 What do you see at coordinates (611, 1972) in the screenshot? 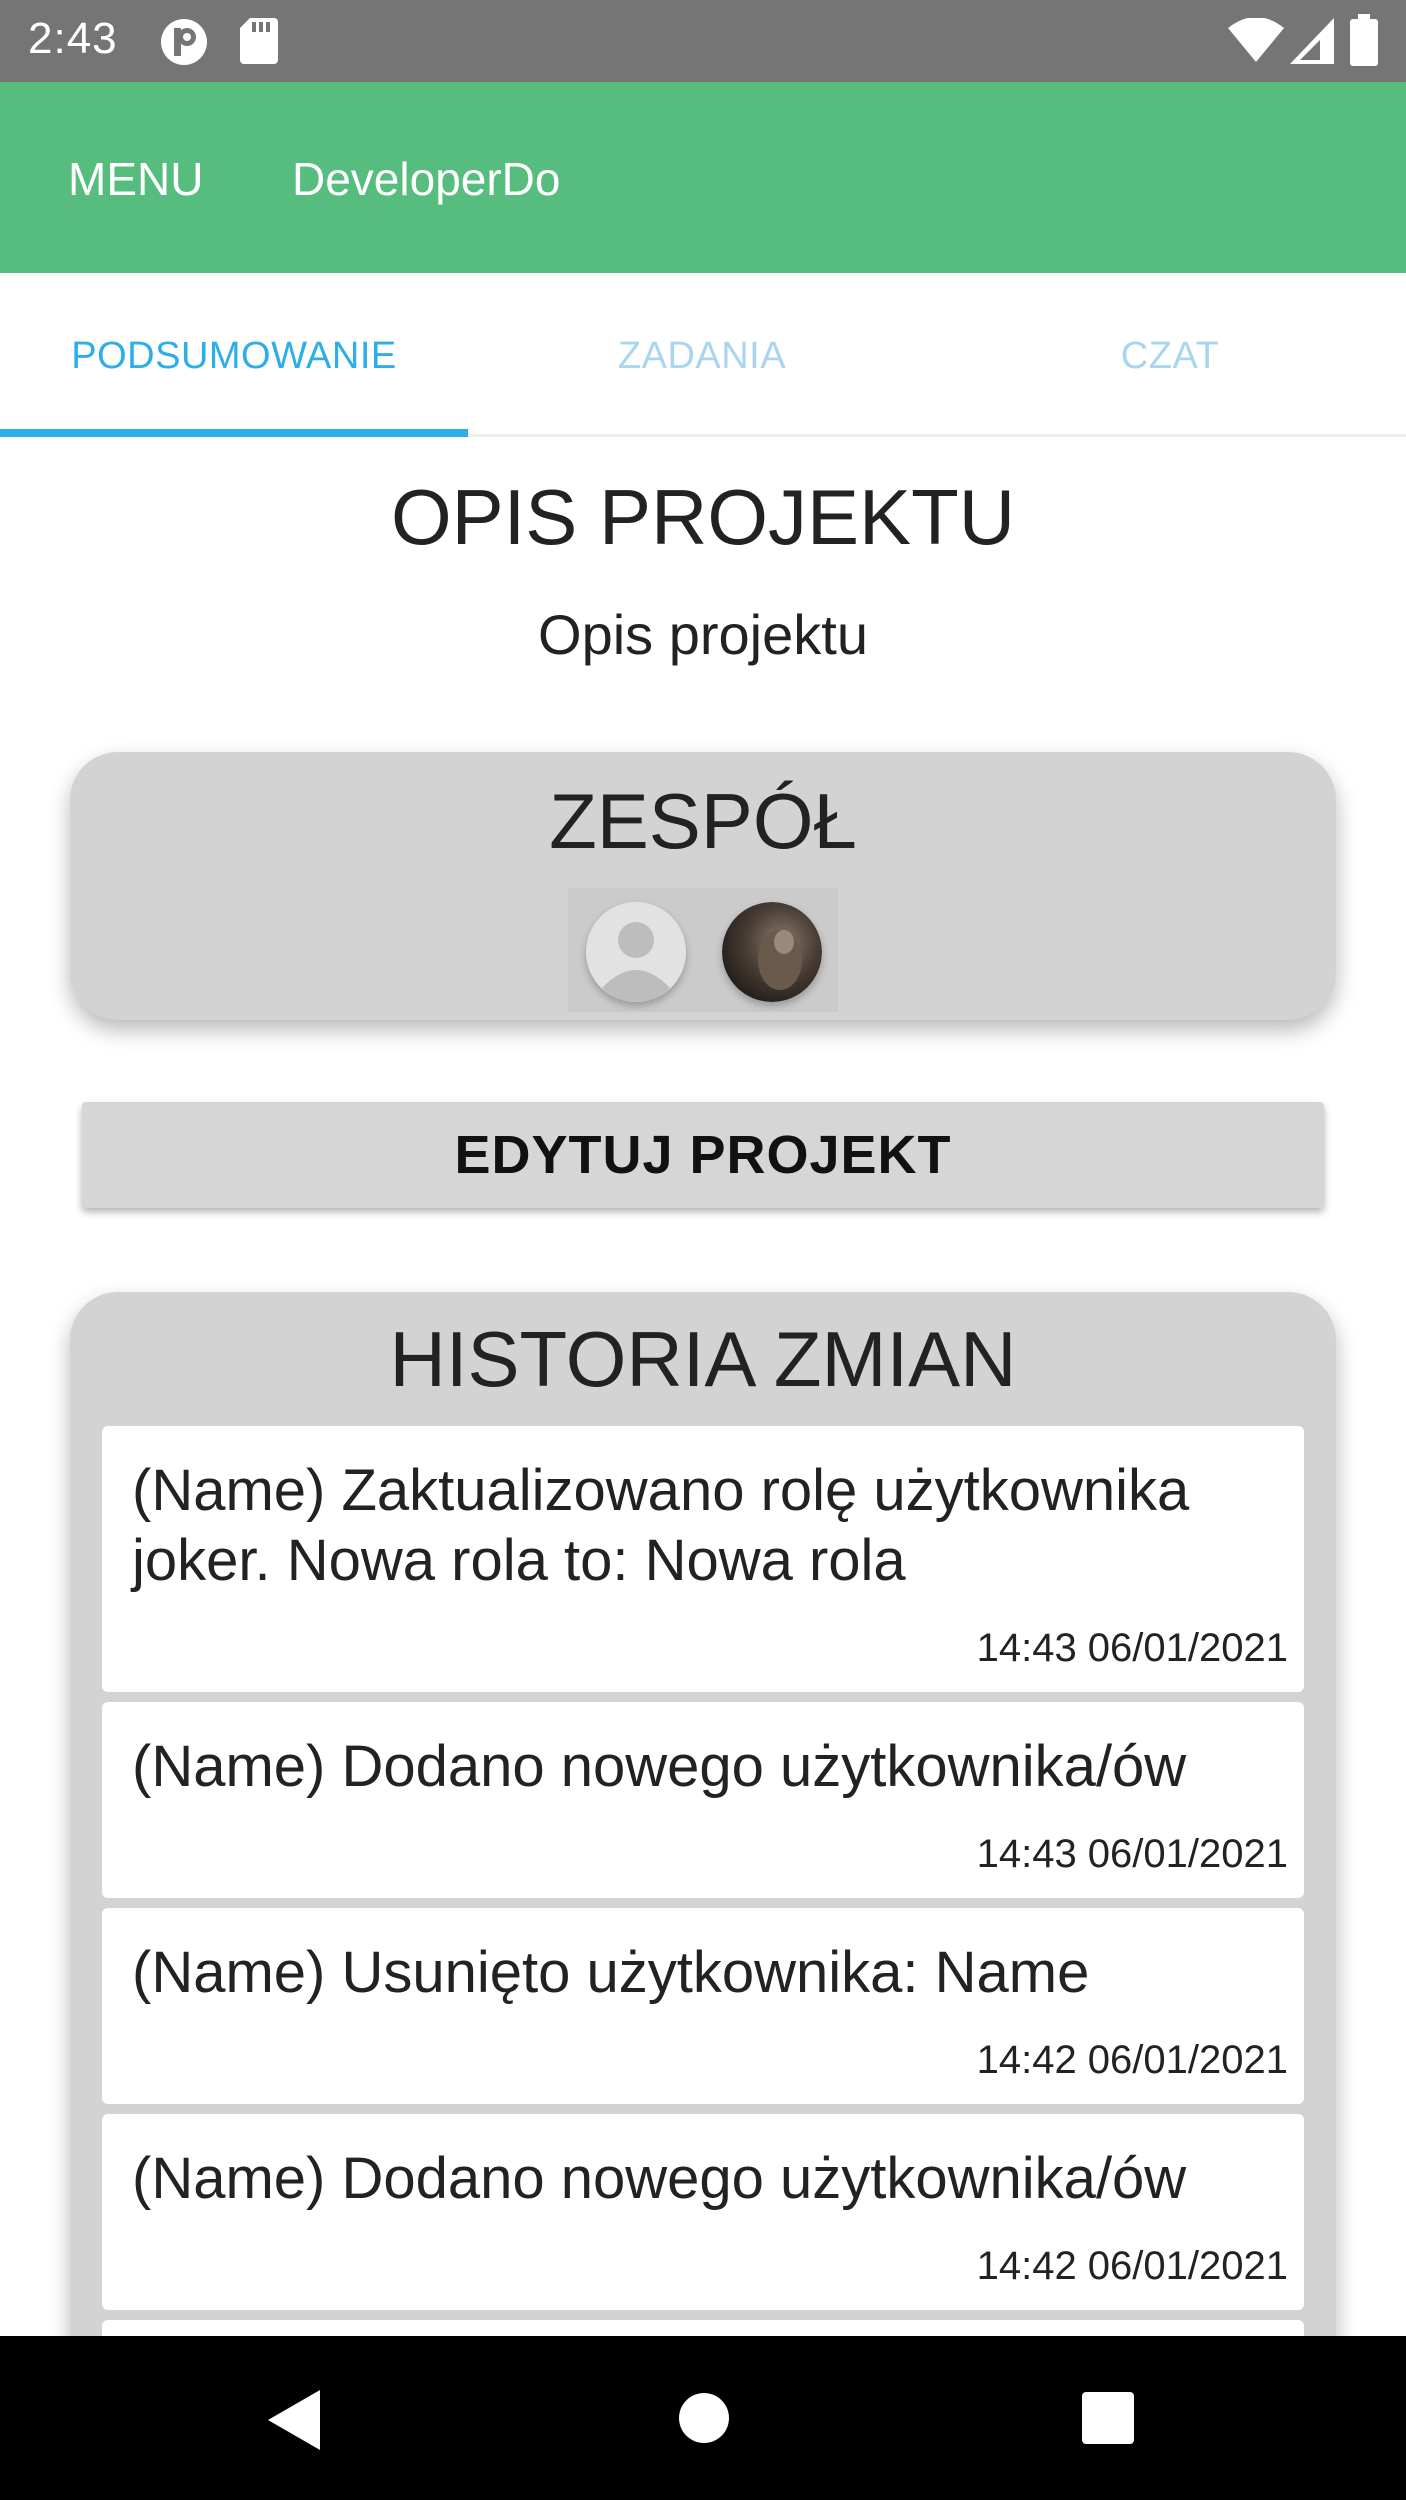
I see `history-message: (Name) Usunięto użytkownika: Name` at bounding box center [611, 1972].